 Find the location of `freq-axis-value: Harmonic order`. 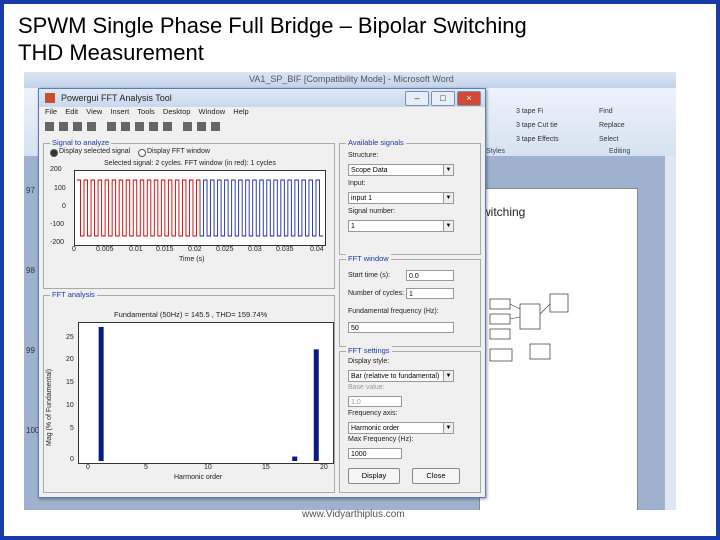

freq-axis-value: Harmonic order is located at coordinates (375, 428).